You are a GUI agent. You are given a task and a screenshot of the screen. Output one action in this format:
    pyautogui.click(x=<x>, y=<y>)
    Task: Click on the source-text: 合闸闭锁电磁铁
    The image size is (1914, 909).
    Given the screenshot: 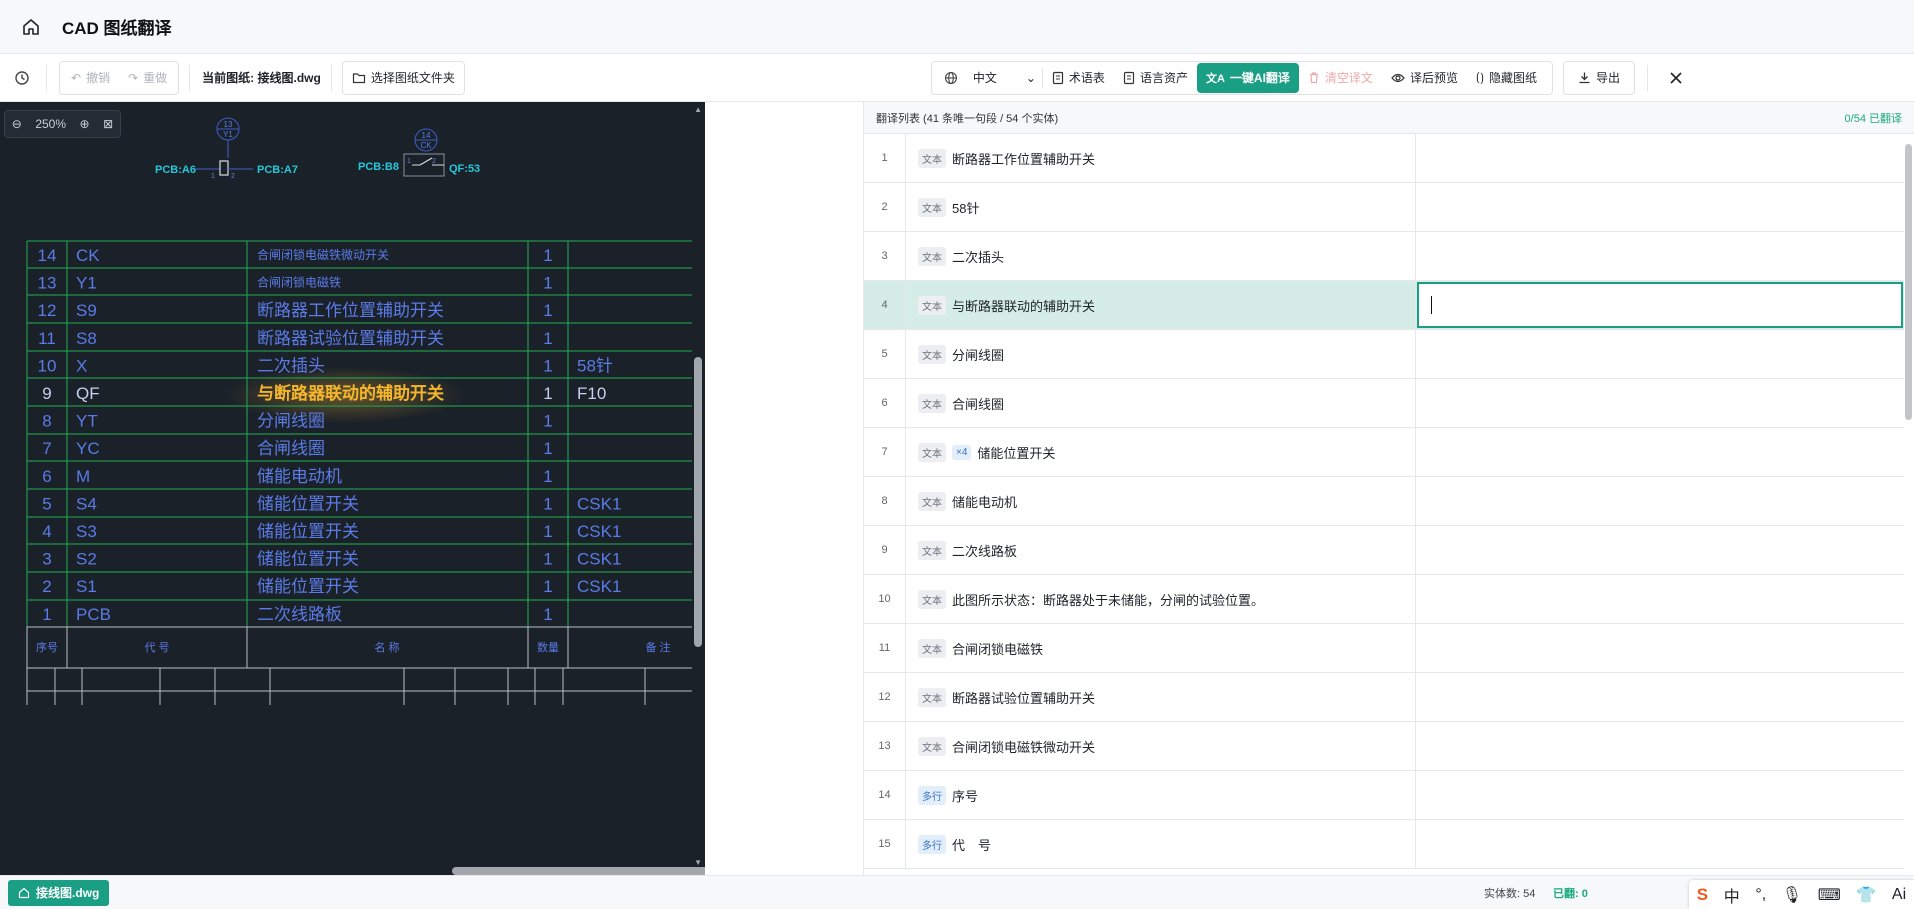 What is the action you would take?
    pyautogui.click(x=998, y=649)
    